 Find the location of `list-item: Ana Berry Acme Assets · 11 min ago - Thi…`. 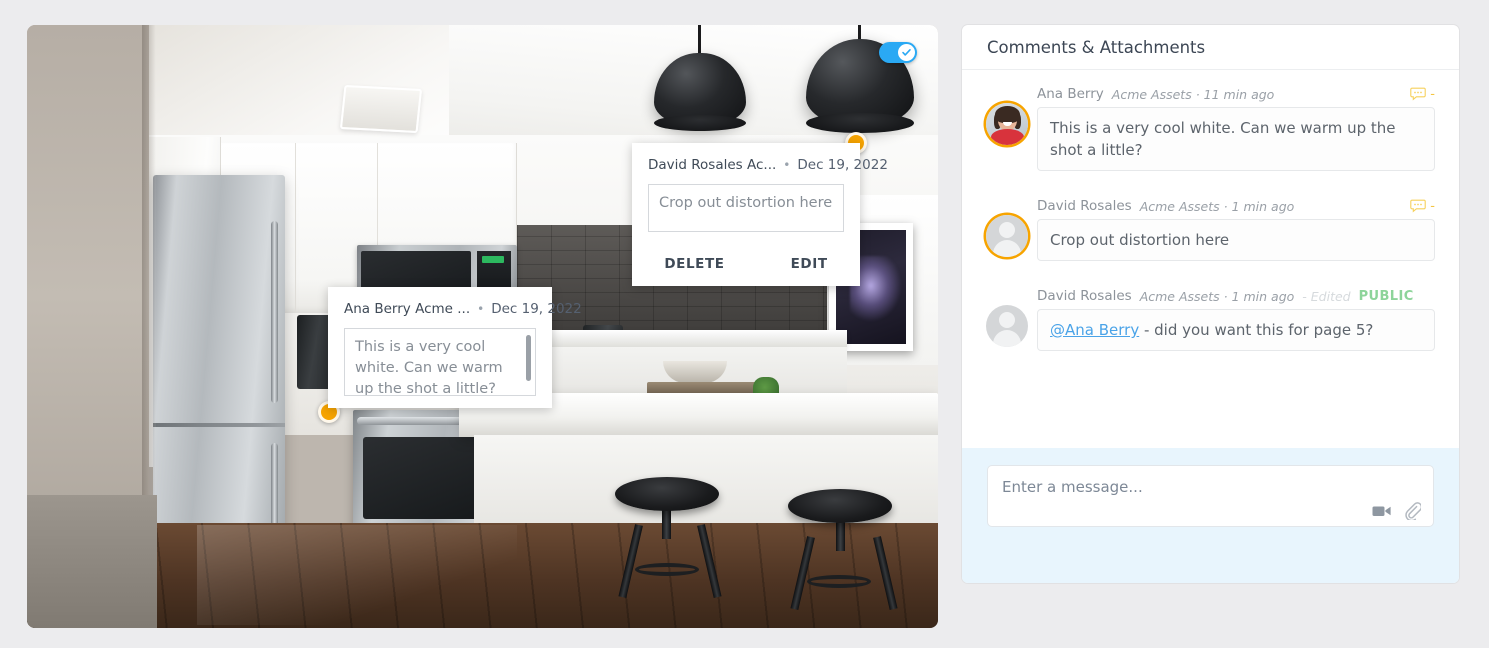

list-item: Ana Berry Acme Assets · 11 min ago - Thi… is located at coordinates (1210, 128).